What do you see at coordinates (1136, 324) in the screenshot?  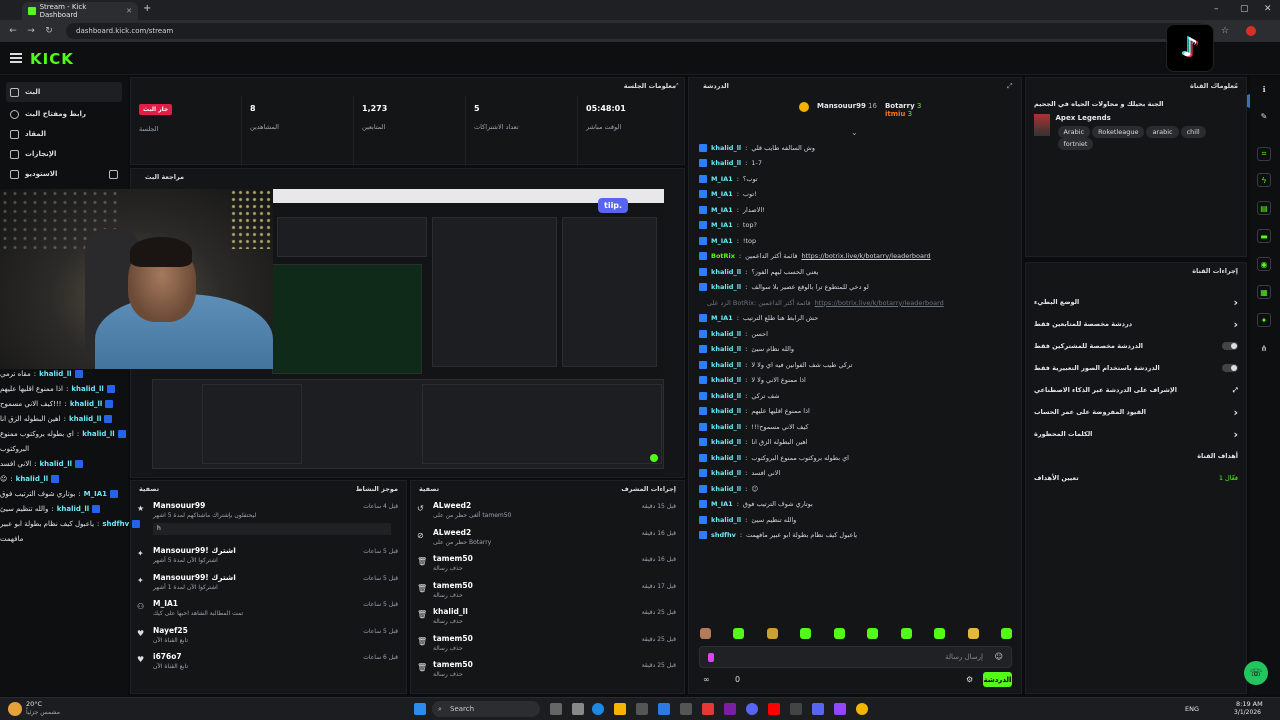 I see `channel-action-row: دردشة مخصصة للمتابعين فقط ›` at bounding box center [1136, 324].